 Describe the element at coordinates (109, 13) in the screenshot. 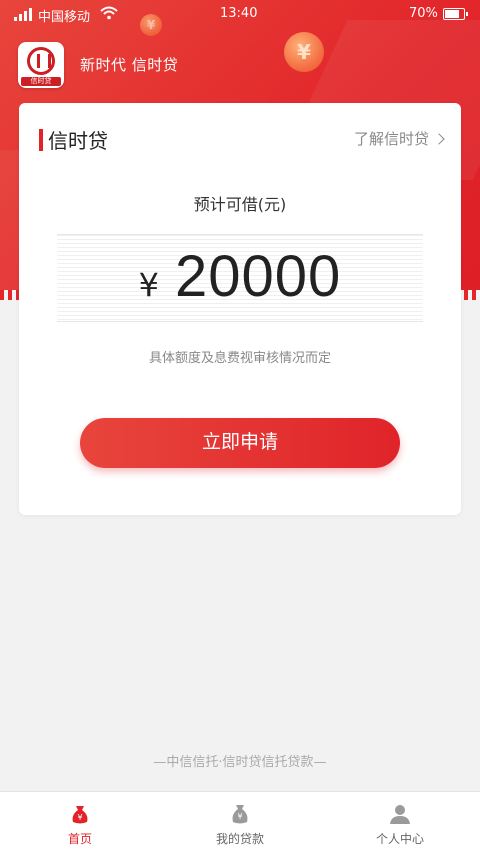

I see `wifi-icon` at that location.